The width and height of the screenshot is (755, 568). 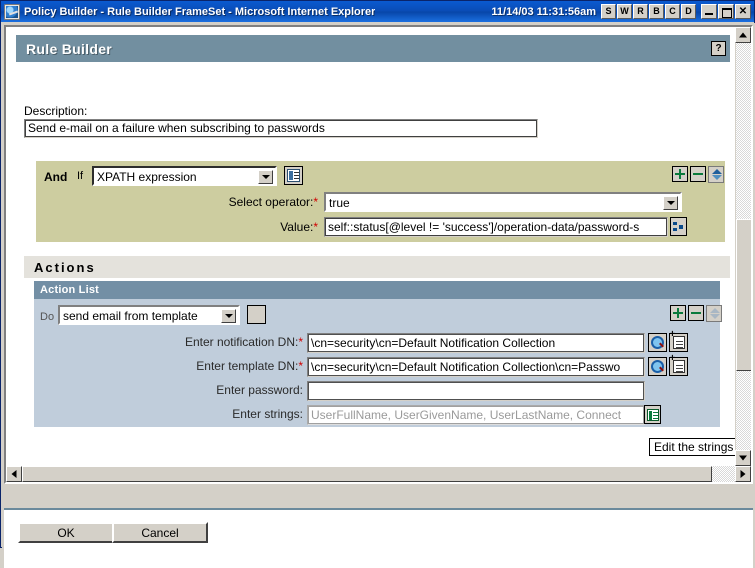 I want to click on condition-row-controls, so click(x=698, y=174).